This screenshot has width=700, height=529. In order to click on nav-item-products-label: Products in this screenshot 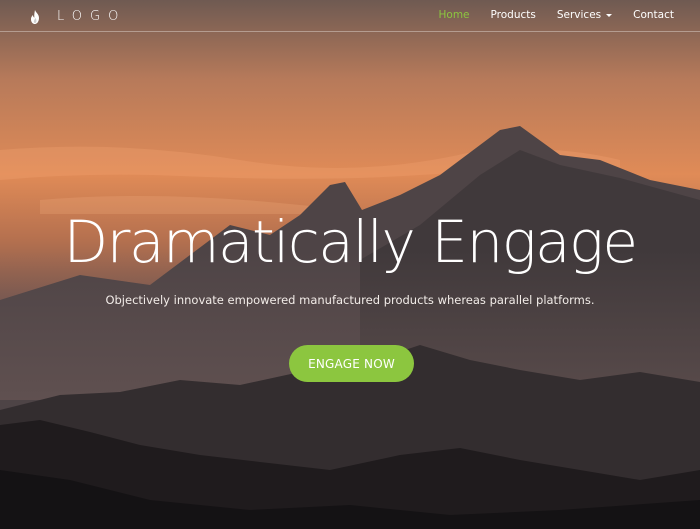, I will do `click(513, 15)`.